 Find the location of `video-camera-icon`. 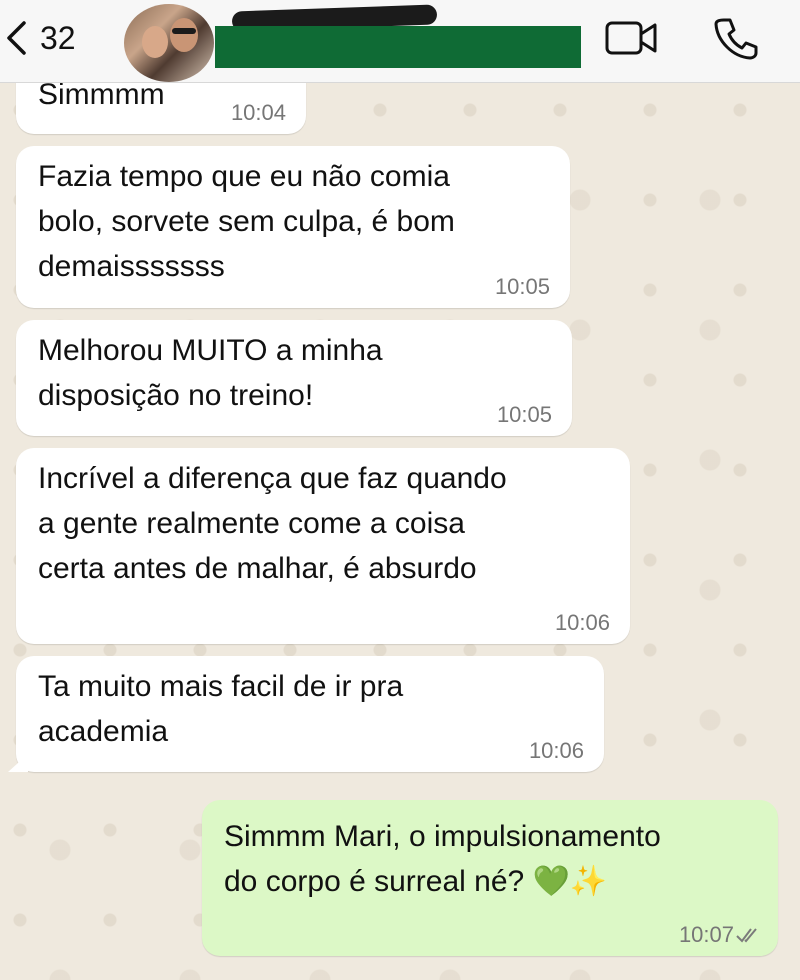

video-camera-icon is located at coordinates (631, 38).